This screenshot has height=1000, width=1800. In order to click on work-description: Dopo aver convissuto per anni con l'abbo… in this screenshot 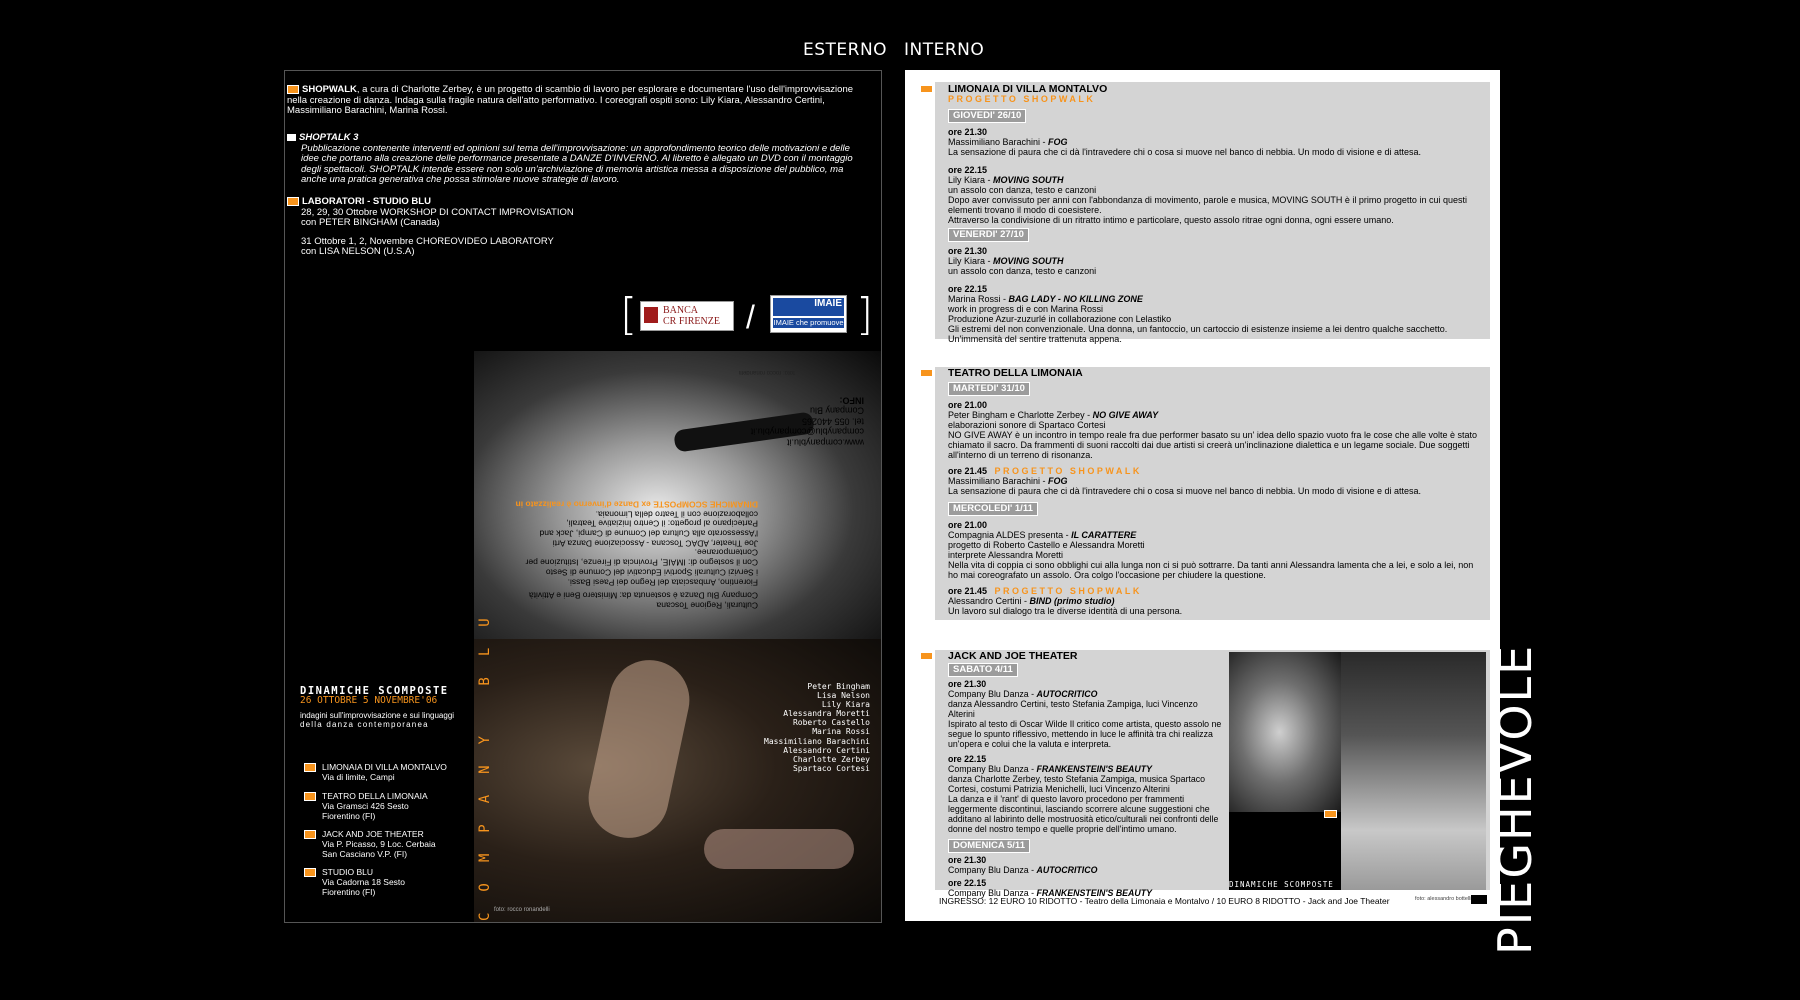, I will do `click(1207, 205)`.